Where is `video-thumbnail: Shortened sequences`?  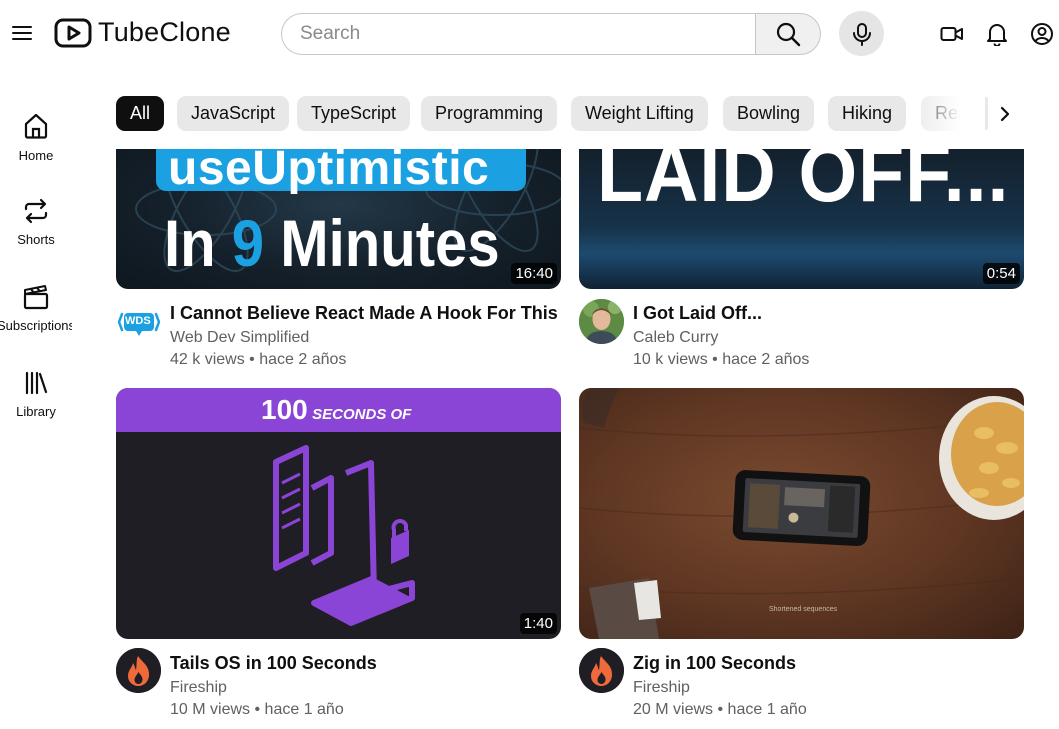
video-thumbnail: Shortened sequences is located at coordinates (801, 513).